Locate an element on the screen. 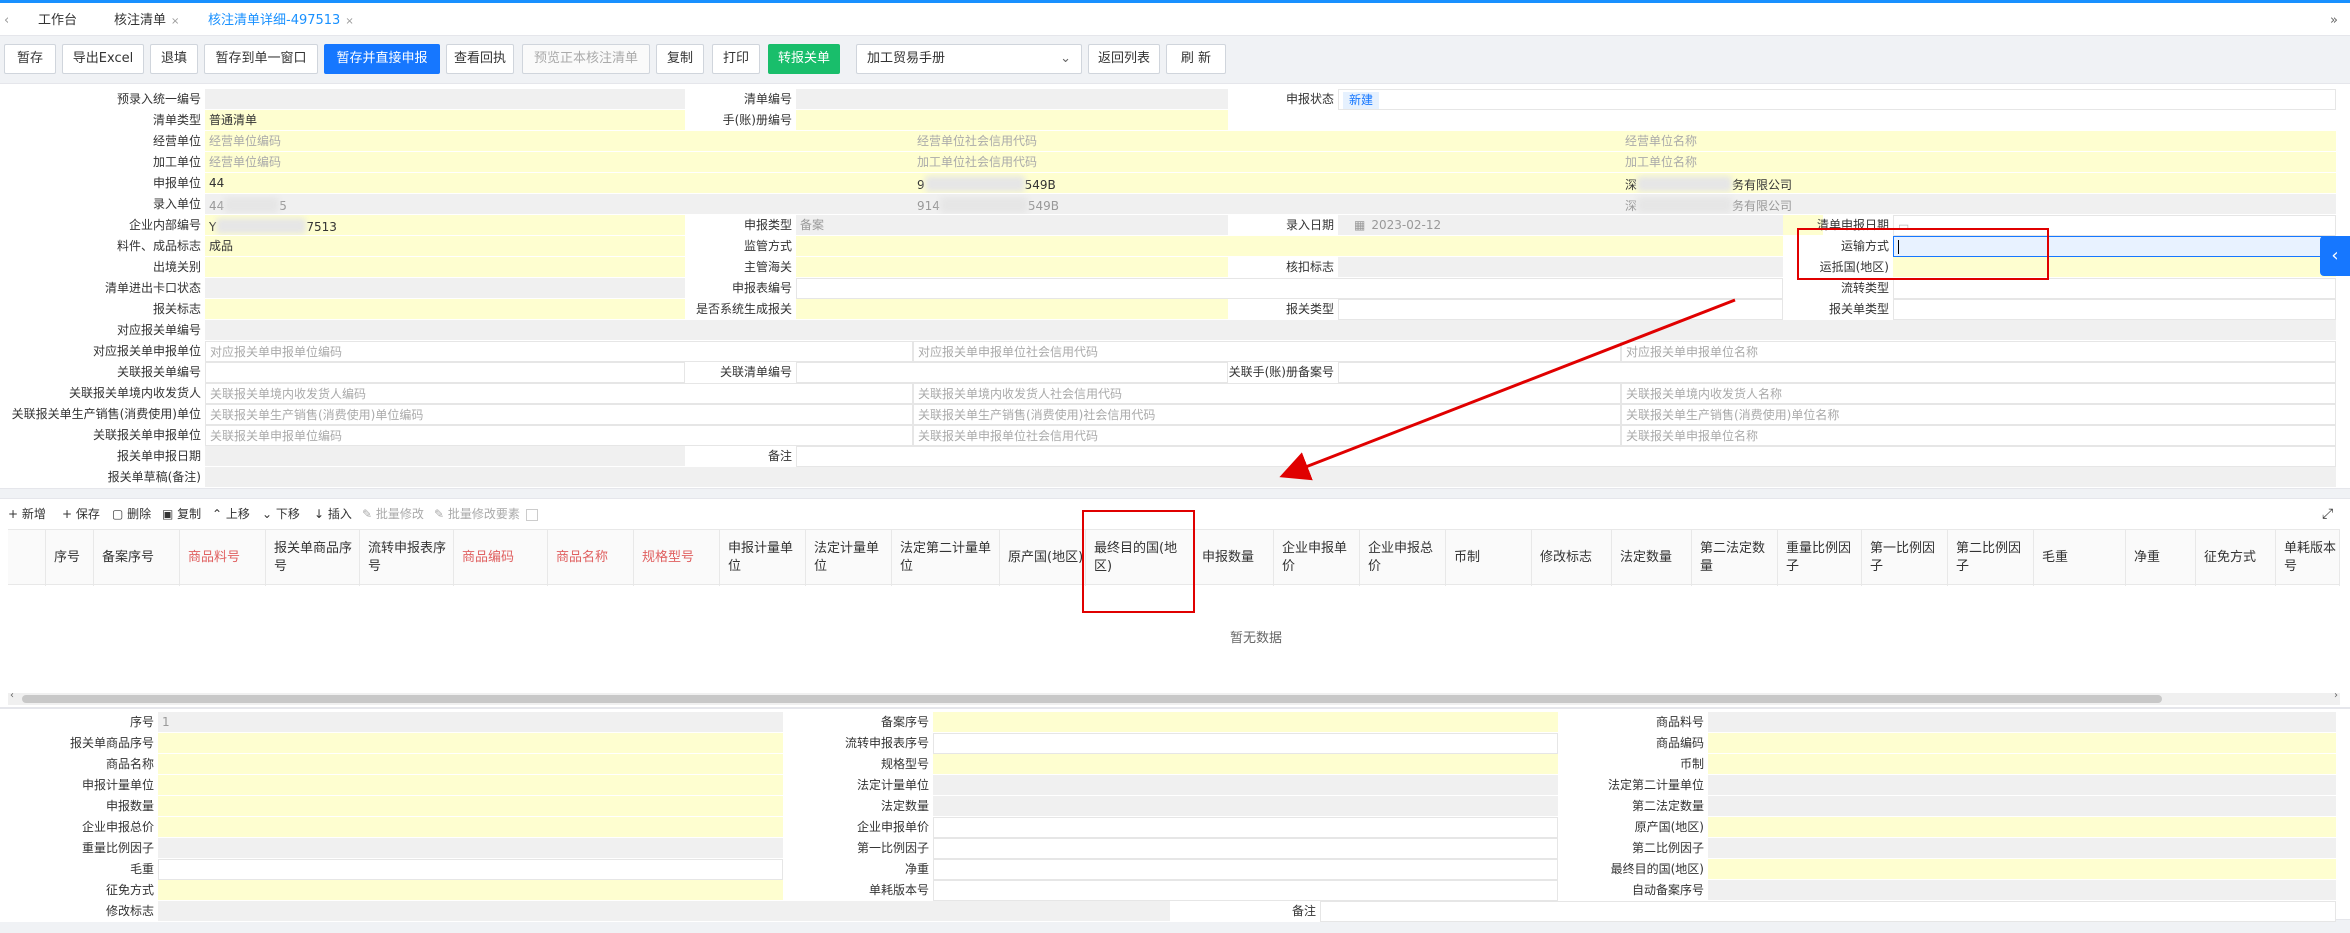  internal-no-input: Y 7513 is located at coordinates (445, 225).